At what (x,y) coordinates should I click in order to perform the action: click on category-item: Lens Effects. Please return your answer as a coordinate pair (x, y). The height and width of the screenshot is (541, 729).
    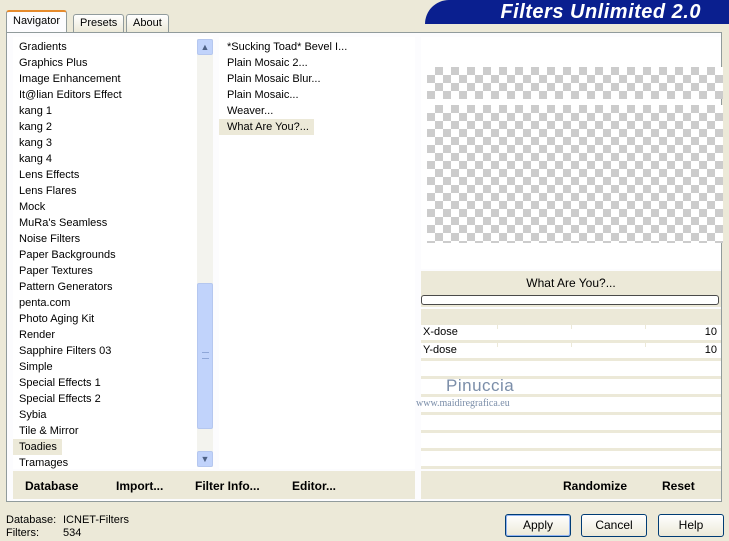
    Looking at the image, I should click on (105, 175).